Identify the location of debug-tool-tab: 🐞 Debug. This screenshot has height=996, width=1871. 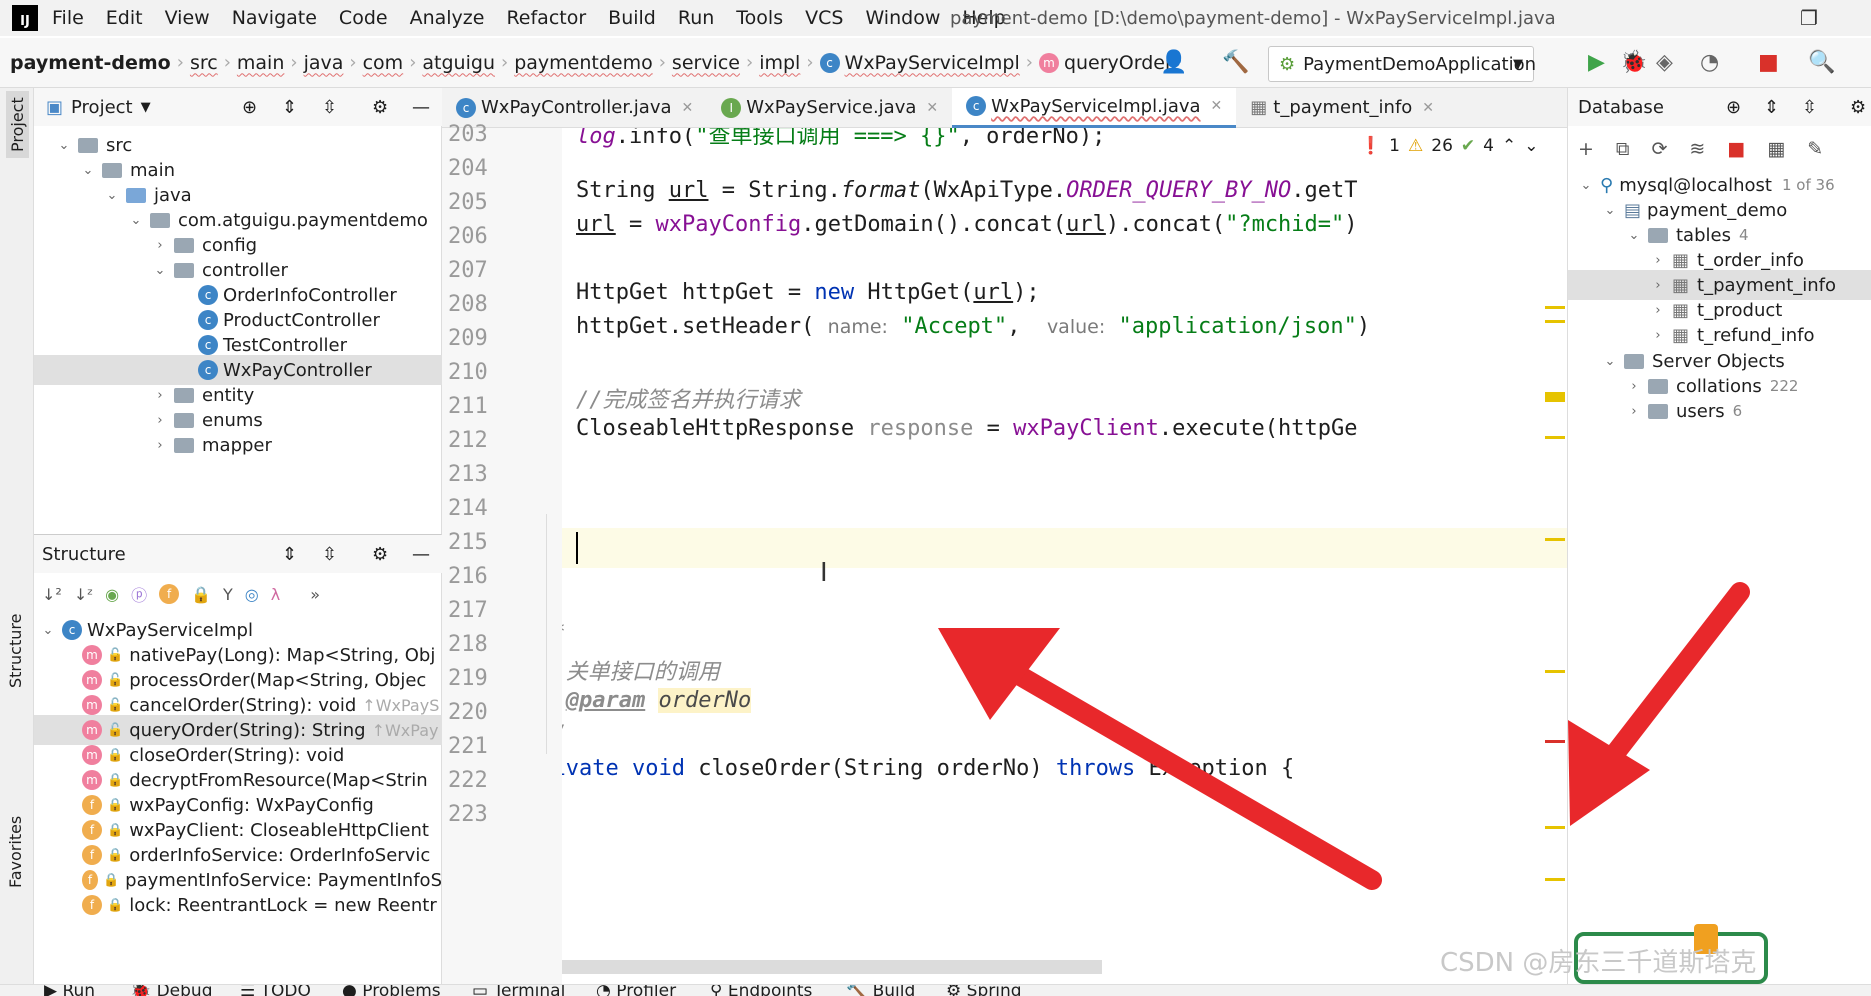
(171, 990).